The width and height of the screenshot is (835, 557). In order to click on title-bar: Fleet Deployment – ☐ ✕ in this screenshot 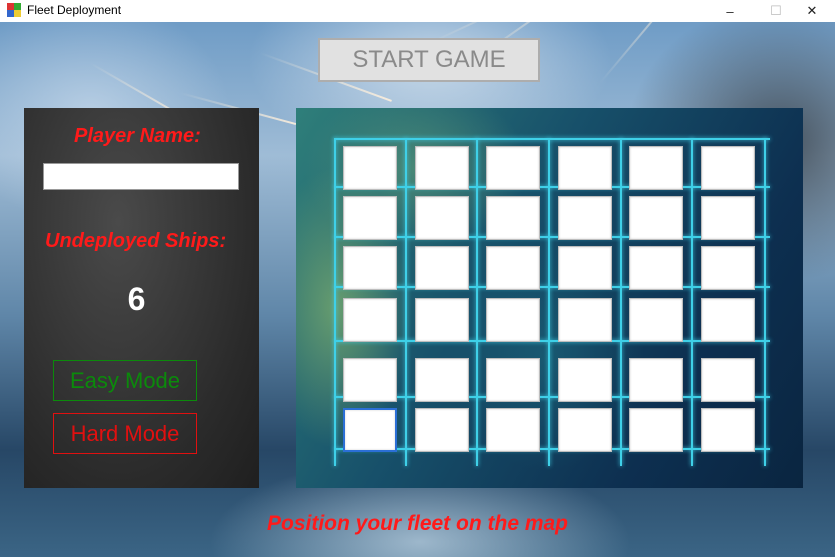, I will do `click(417, 11)`.